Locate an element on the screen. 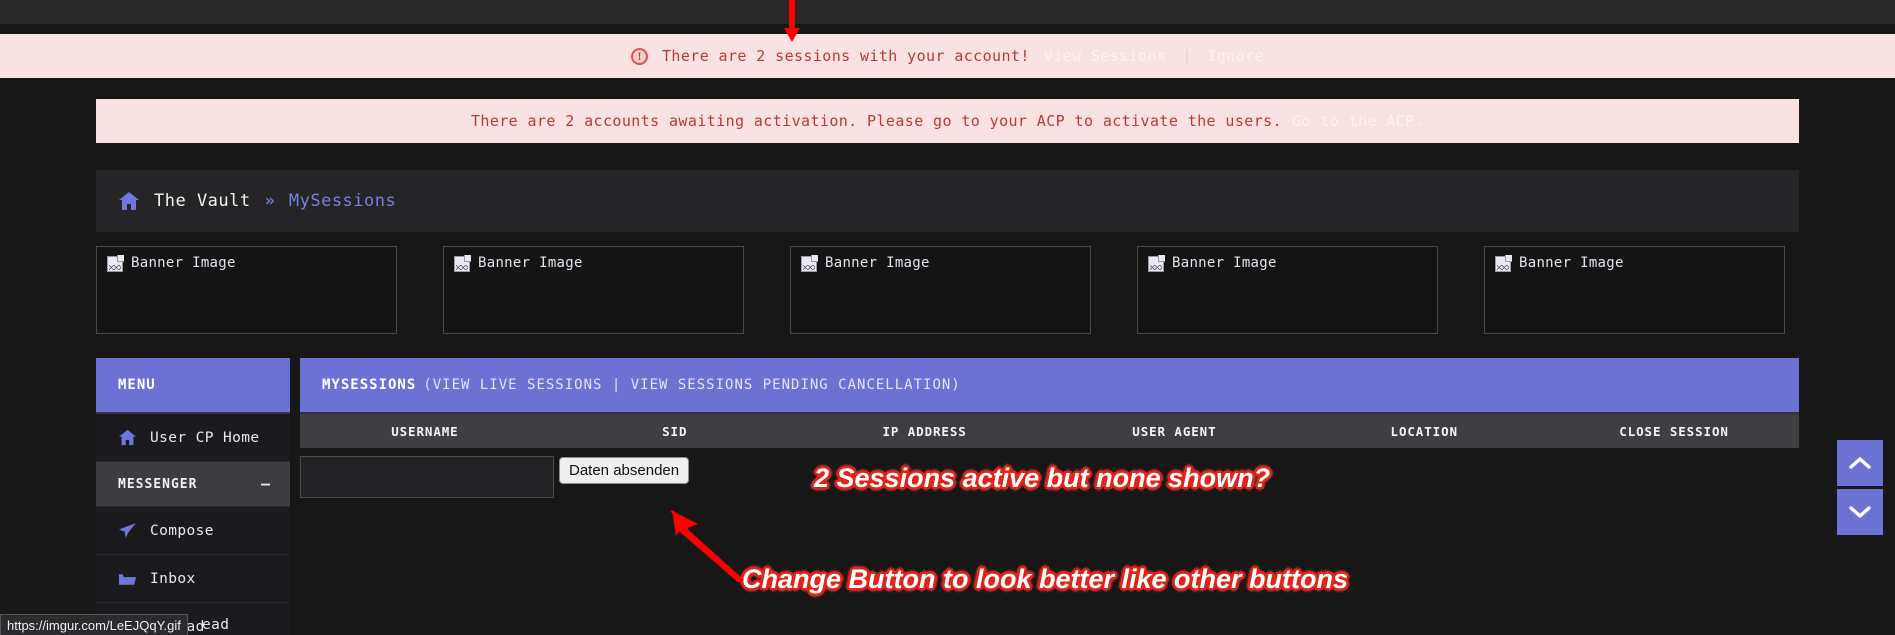  breadcrumb-root-link: The Vault is located at coordinates (202, 201).